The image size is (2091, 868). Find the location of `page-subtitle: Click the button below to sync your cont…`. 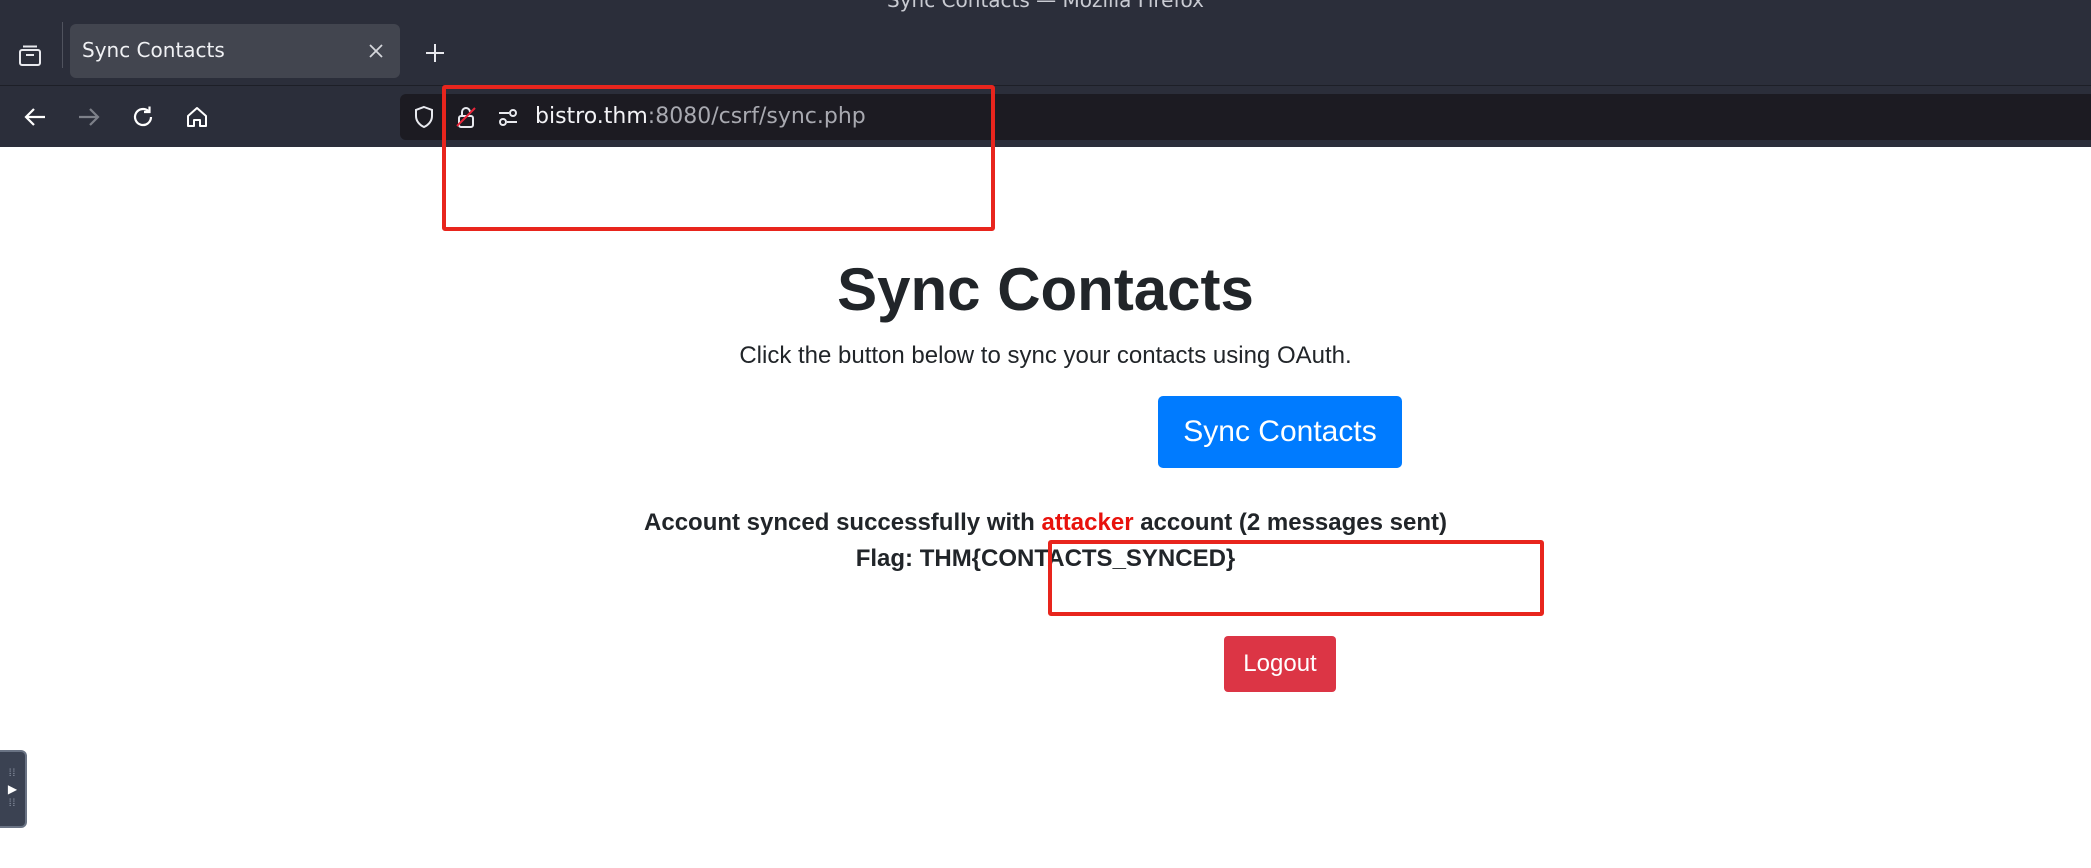

page-subtitle: Click the button below to sync your cont… is located at coordinates (1045, 355).